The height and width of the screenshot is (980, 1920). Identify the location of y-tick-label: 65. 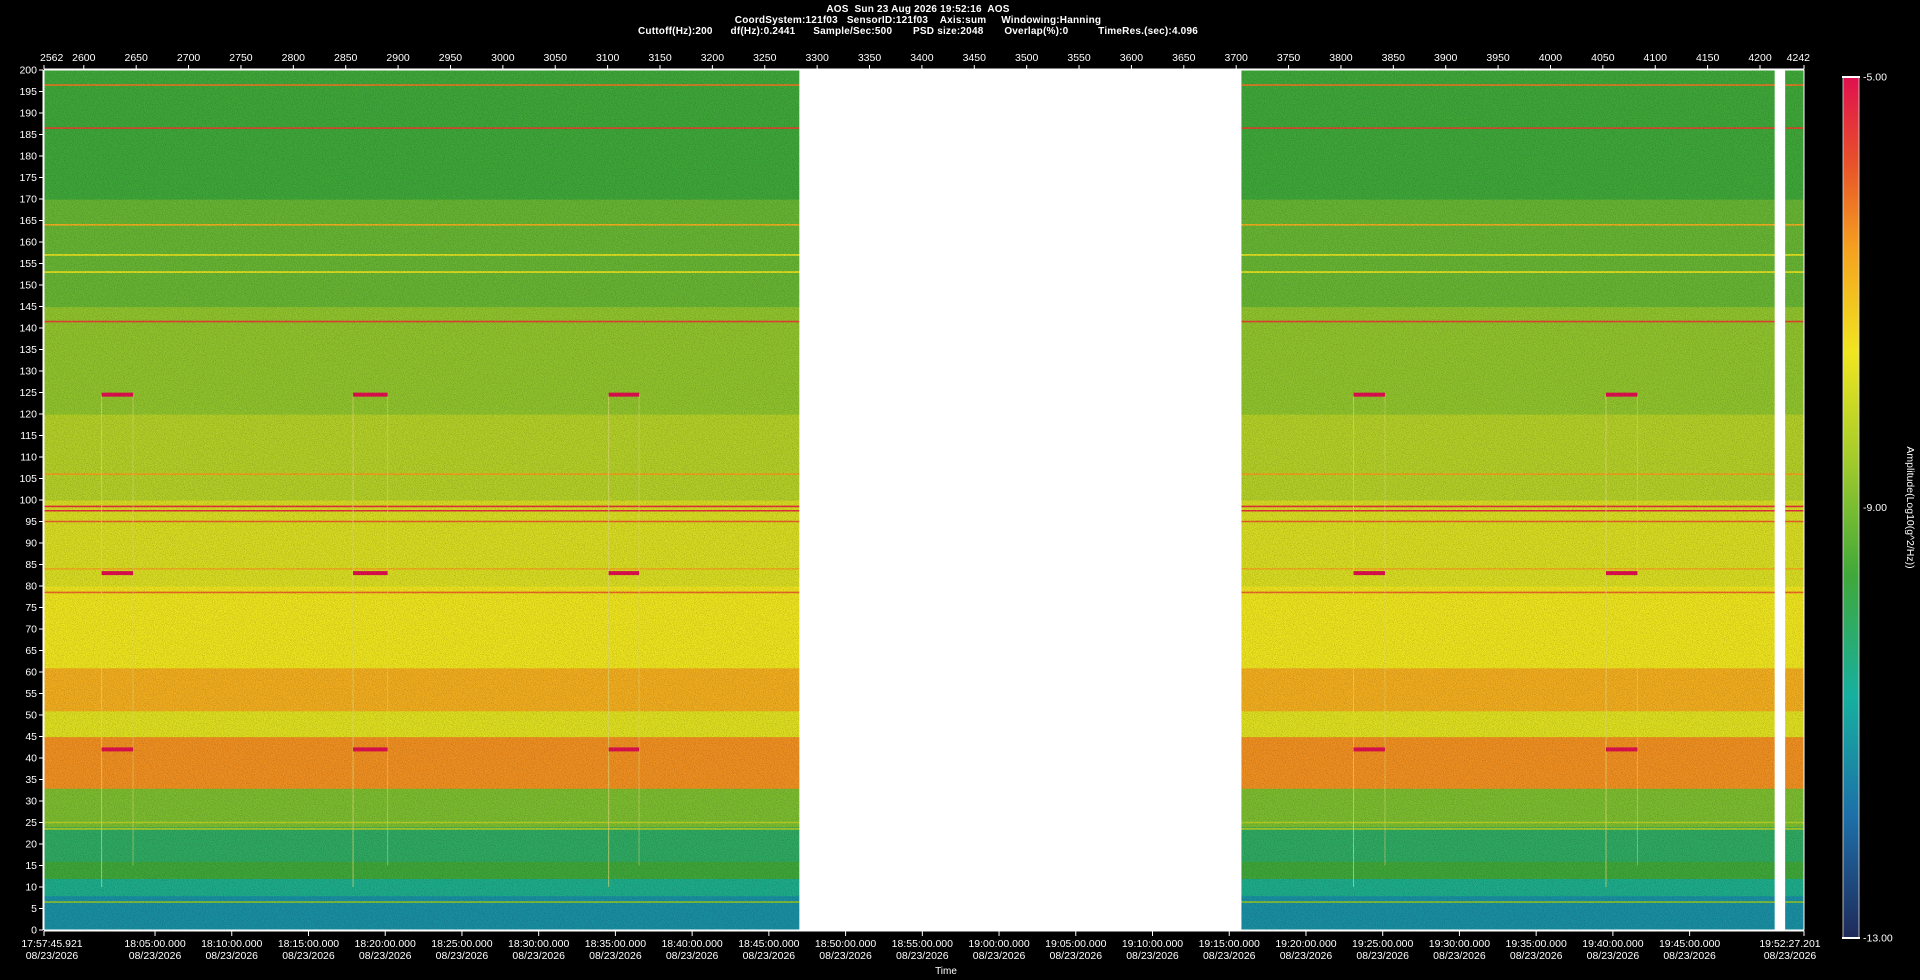
(31, 651).